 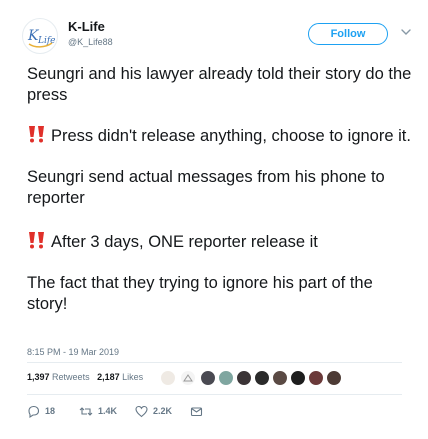 What do you see at coordinates (86, 26) in the screenshot?
I see `user-name: K-Life` at bounding box center [86, 26].